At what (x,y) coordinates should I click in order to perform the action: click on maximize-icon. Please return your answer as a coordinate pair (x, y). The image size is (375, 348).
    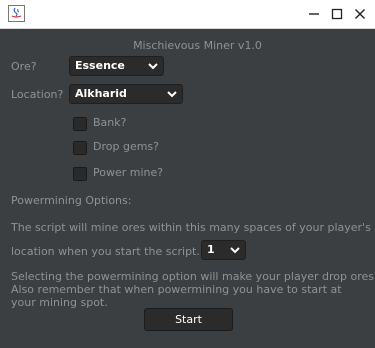
    Looking at the image, I should click on (337, 14).